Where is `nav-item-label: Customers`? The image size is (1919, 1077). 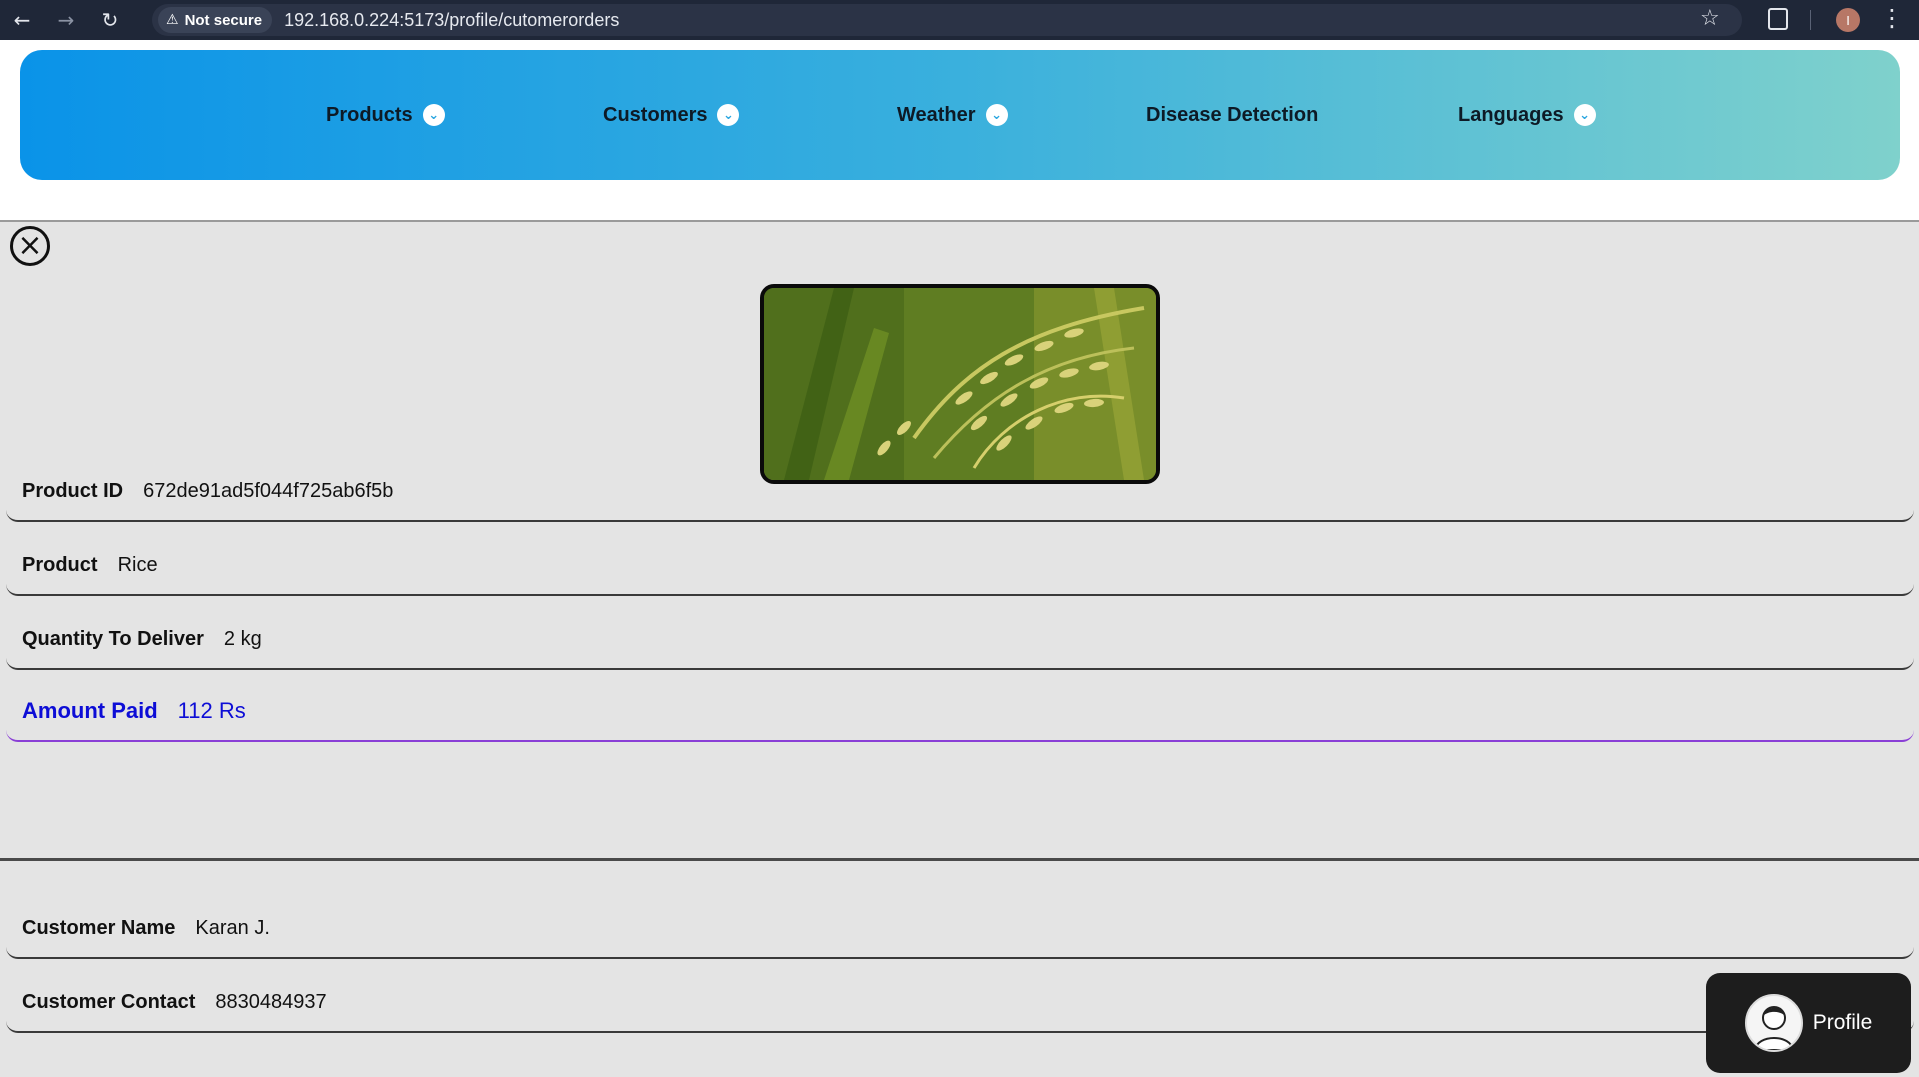
nav-item-label: Customers is located at coordinates (655, 114).